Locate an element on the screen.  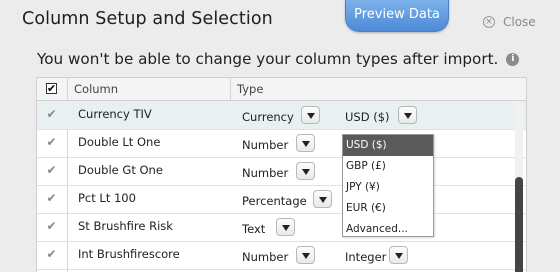
currency-option: GBP (£) is located at coordinates (388, 166).